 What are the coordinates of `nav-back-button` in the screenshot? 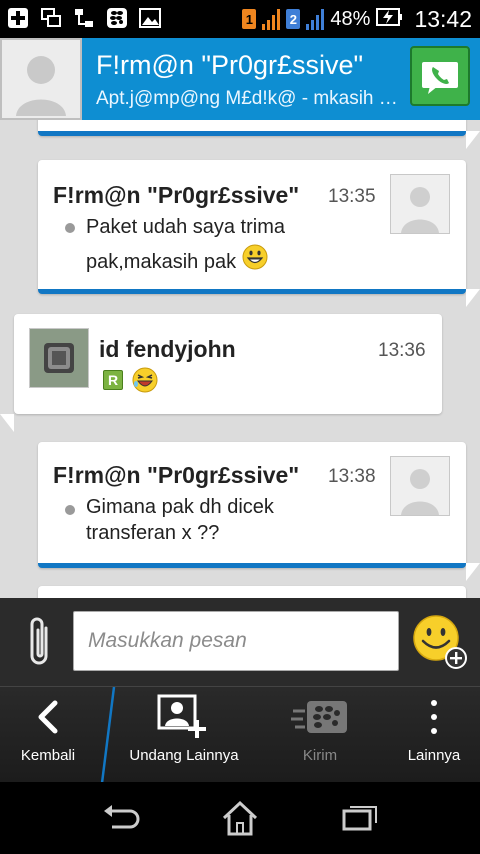 It's located at (120, 818).